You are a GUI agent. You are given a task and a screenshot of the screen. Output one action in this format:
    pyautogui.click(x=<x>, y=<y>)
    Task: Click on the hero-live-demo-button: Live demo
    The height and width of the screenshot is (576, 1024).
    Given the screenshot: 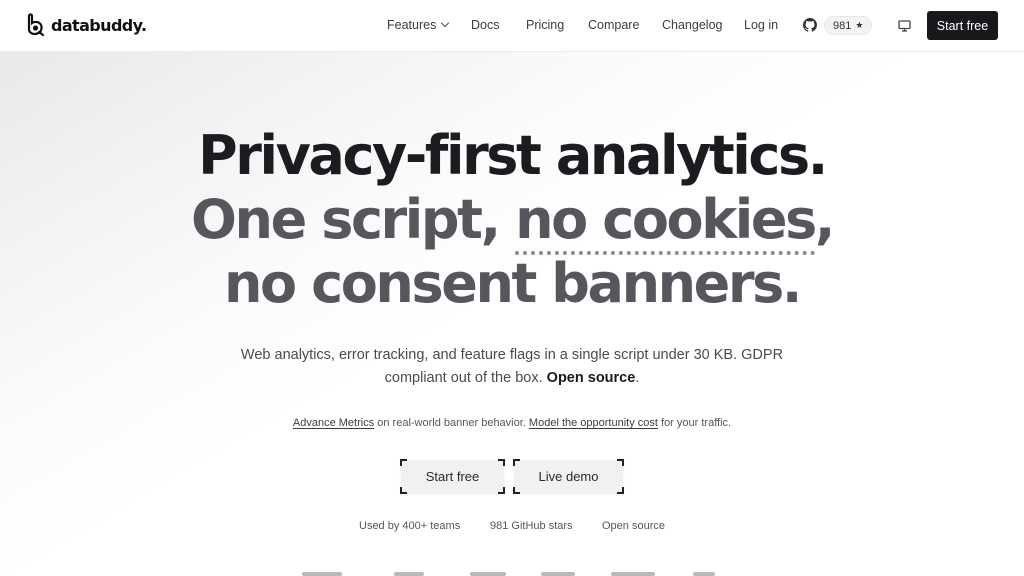 What is the action you would take?
    pyautogui.click(x=568, y=476)
    